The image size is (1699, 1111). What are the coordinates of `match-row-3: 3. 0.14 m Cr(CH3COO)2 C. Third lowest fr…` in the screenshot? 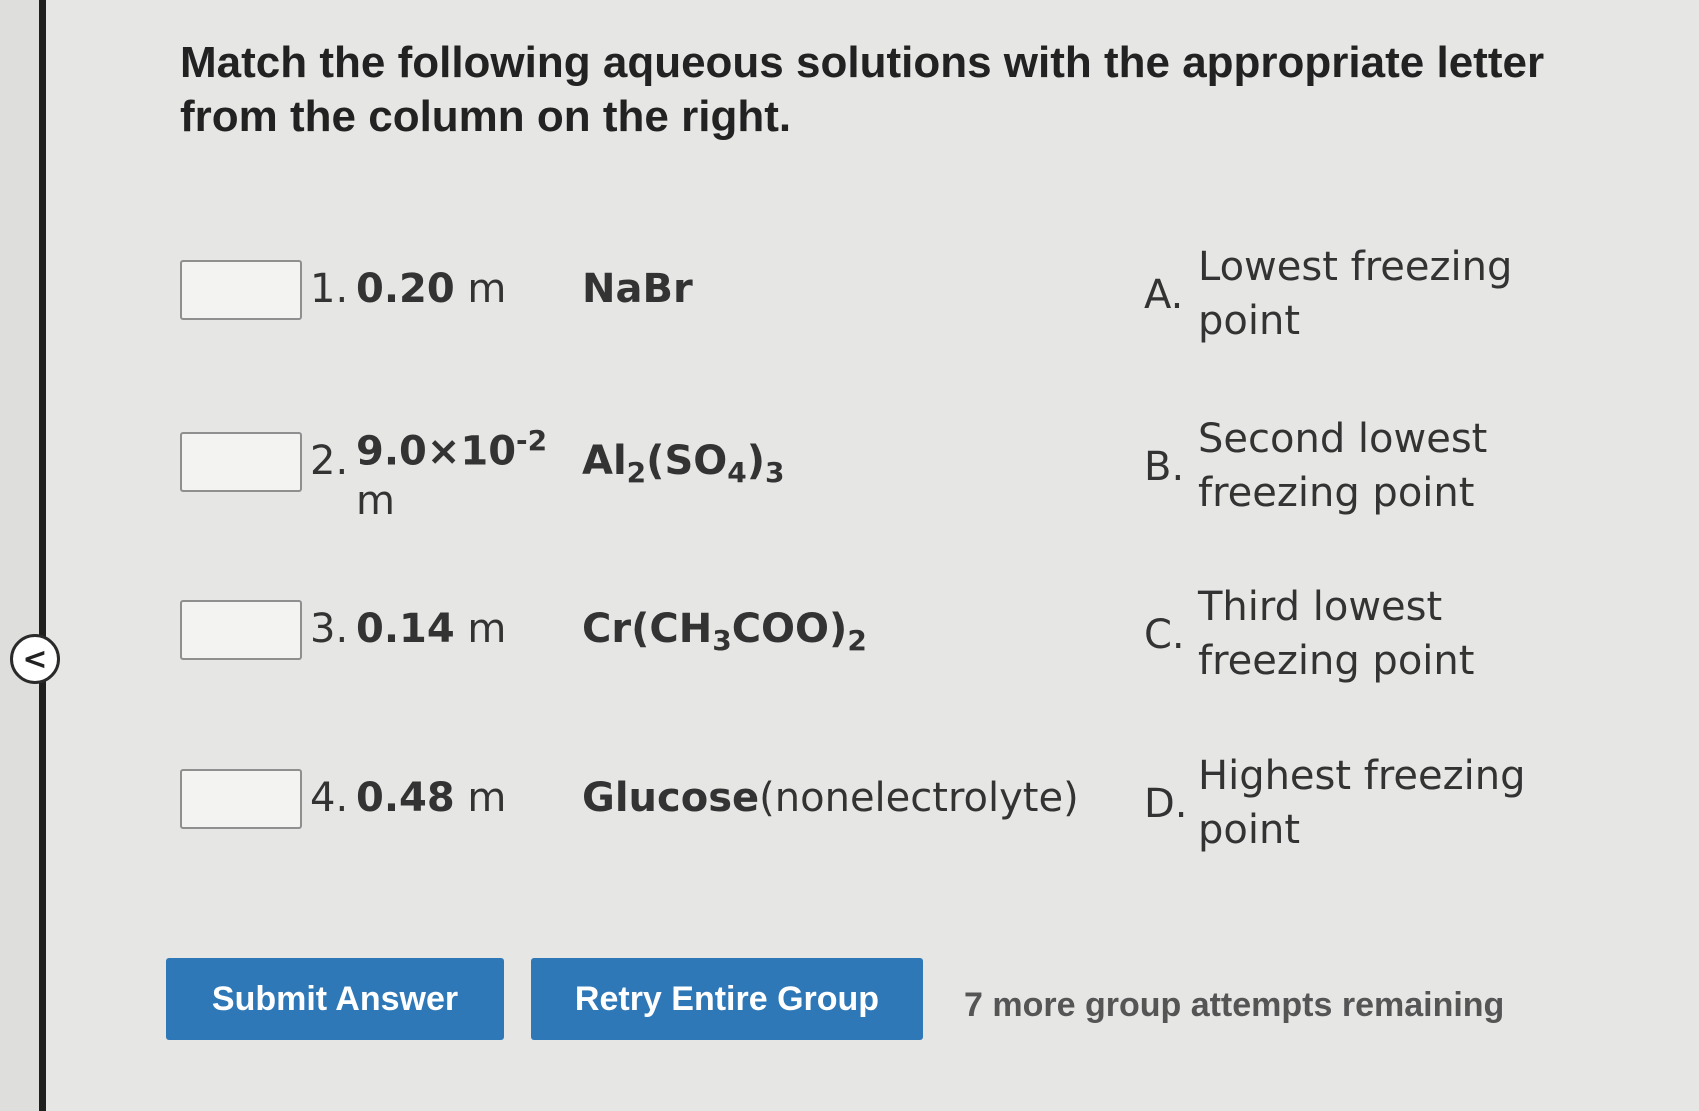 It's located at (870, 634).